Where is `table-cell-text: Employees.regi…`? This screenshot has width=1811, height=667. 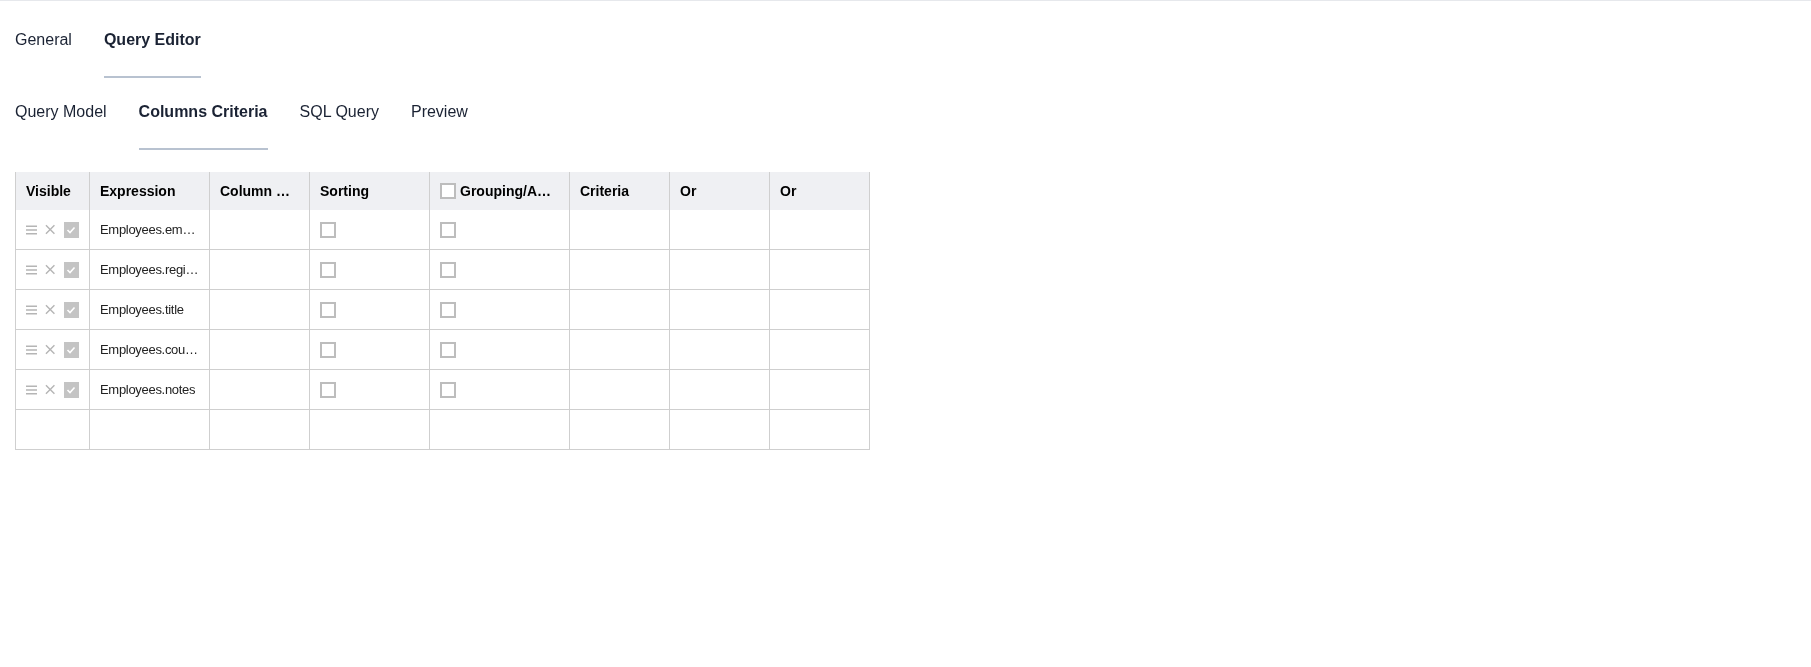
table-cell-text: Employees.regi… is located at coordinates (149, 269).